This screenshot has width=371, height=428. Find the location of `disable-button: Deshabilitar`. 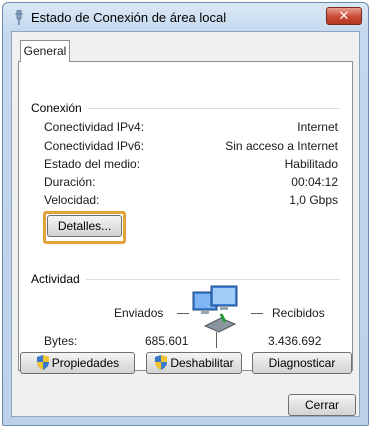

disable-button: Deshabilitar is located at coordinates (194, 363).